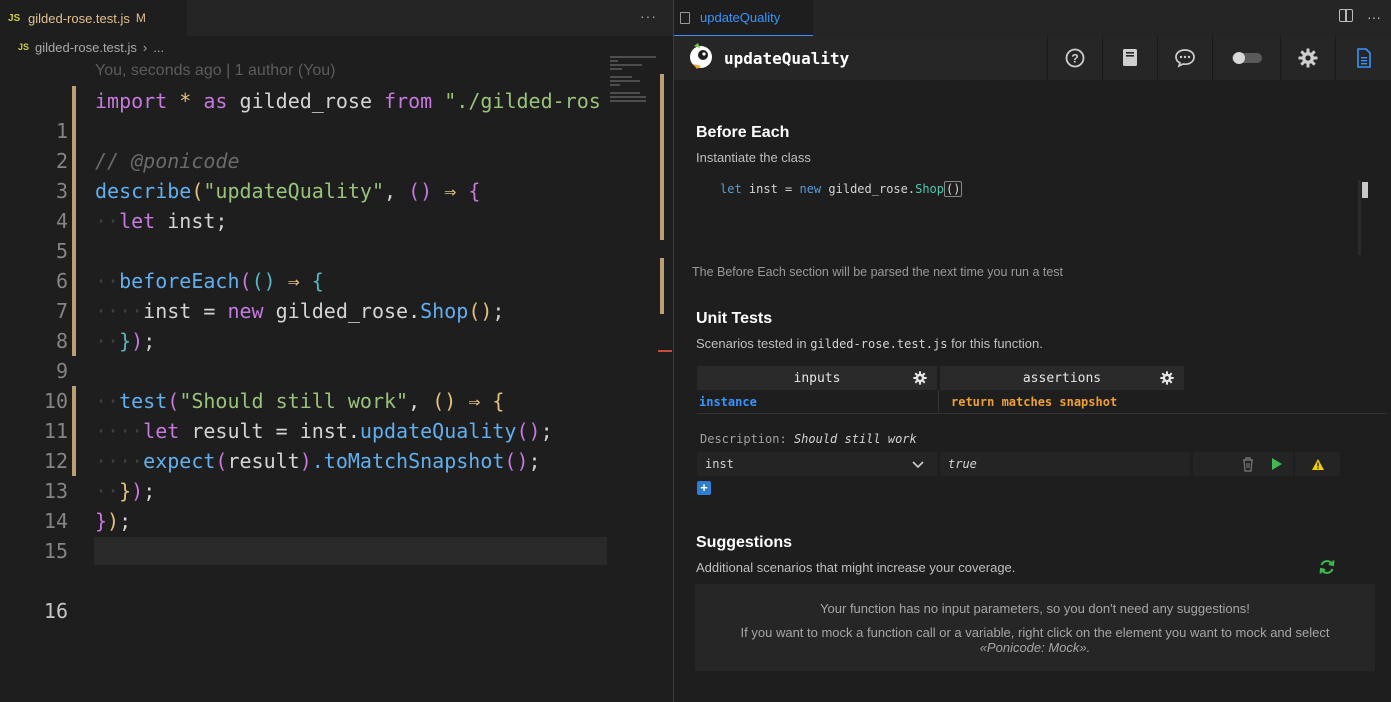 The image size is (1391, 702). I want to click on code-token: new, so click(245, 311).